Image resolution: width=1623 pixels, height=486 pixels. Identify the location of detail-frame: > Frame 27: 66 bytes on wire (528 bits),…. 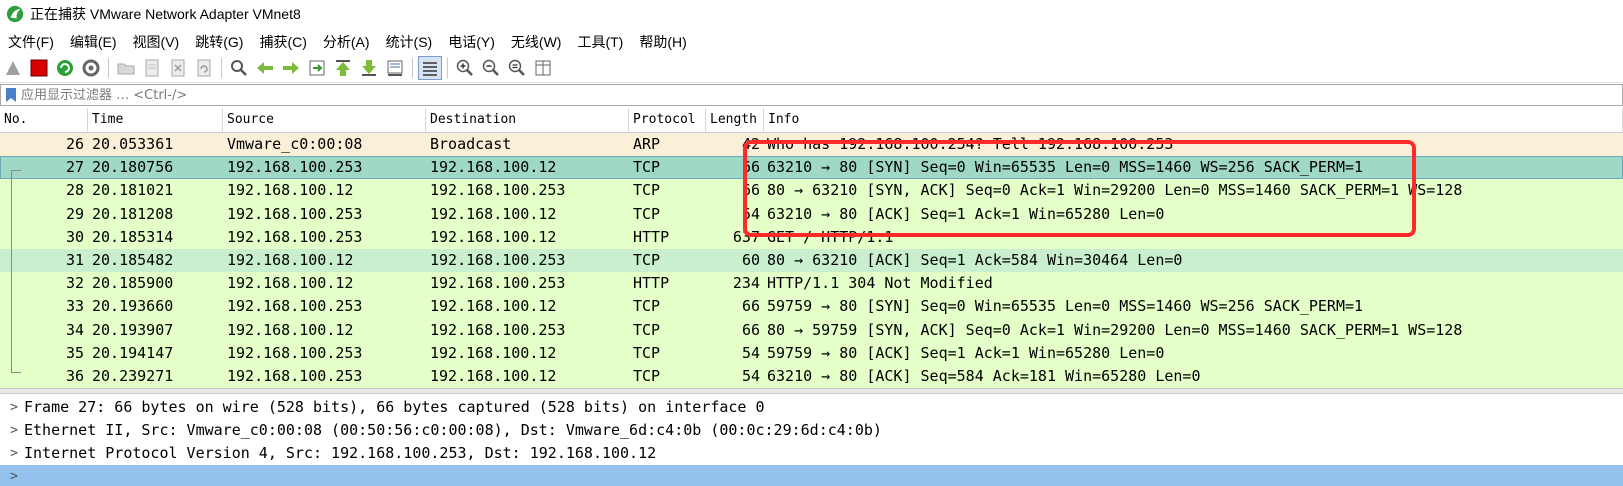
(811, 407).